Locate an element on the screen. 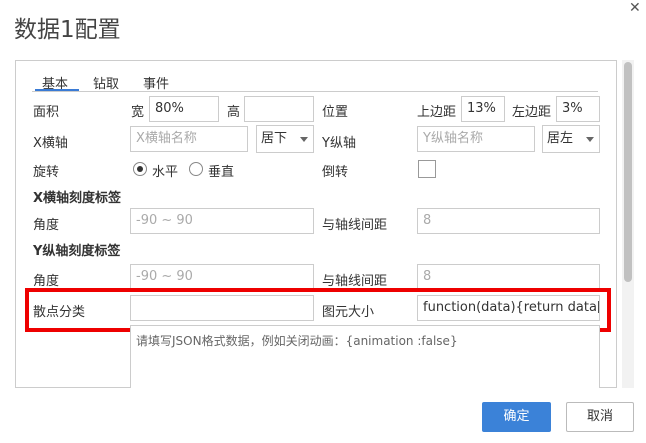  y-ticks-angle-label: 角度 is located at coordinates (46, 281).